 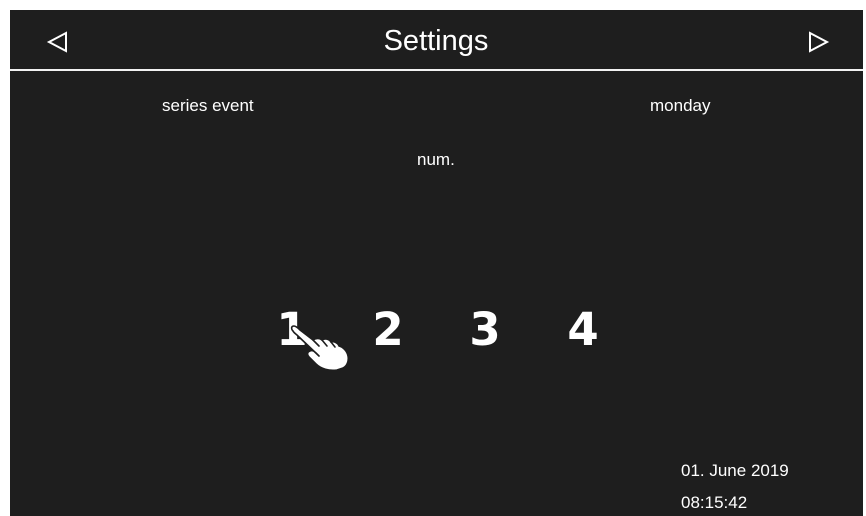 What do you see at coordinates (680, 106) in the screenshot?
I see `weekday-value: monday` at bounding box center [680, 106].